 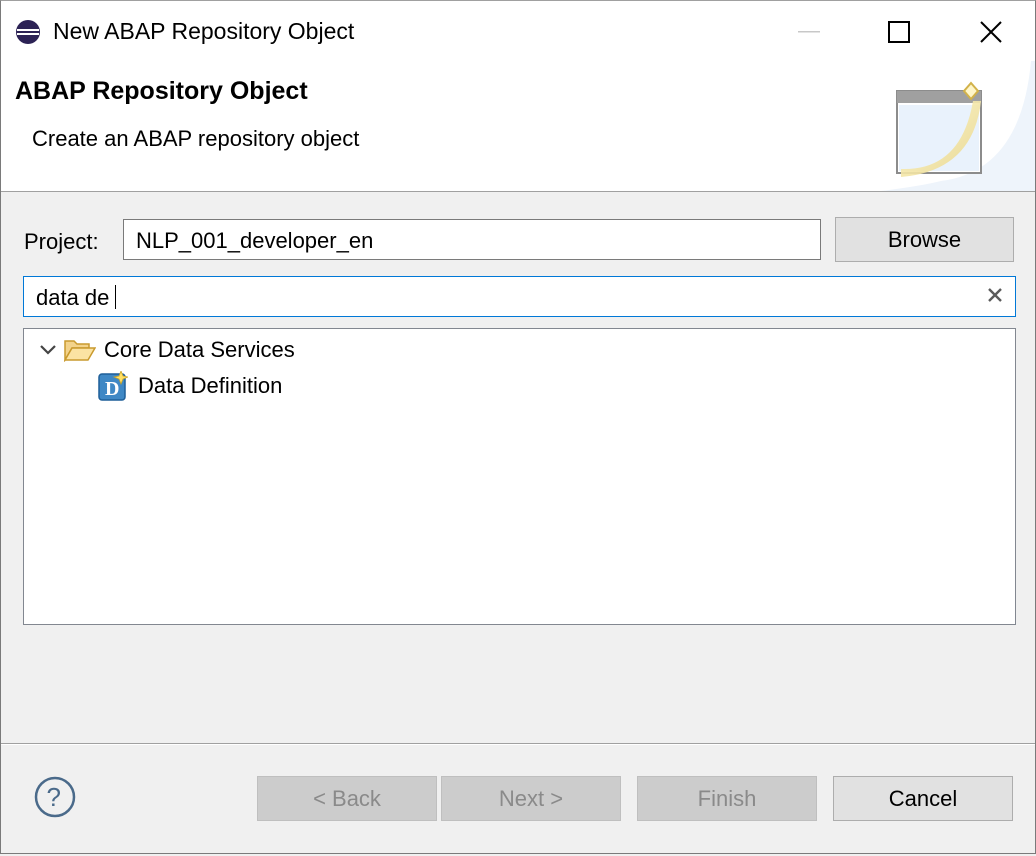 What do you see at coordinates (115, 297) in the screenshot?
I see `text-caret` at bounding box center [115, 297].